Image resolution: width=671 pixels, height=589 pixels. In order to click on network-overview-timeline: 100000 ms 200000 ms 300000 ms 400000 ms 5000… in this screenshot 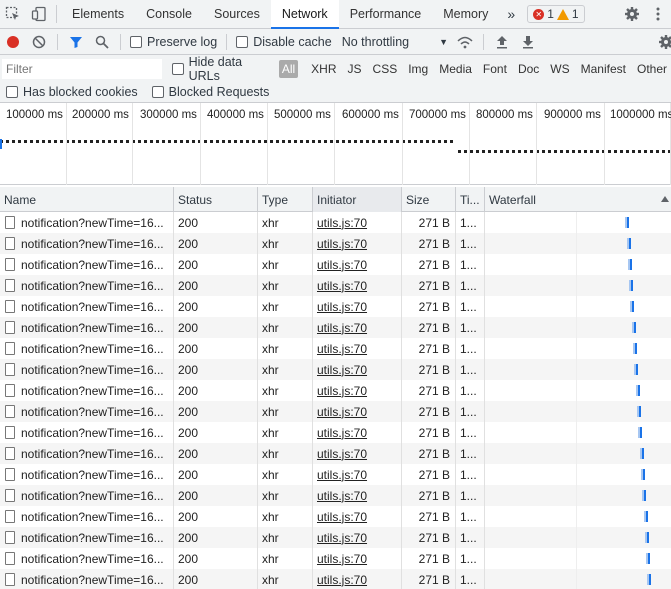, I will do `click(335, 144)`.